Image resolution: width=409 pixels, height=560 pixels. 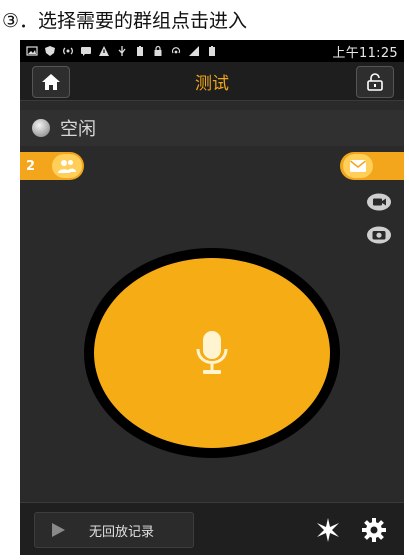 I want to click on camera-icon, so click(x=379, y=235).